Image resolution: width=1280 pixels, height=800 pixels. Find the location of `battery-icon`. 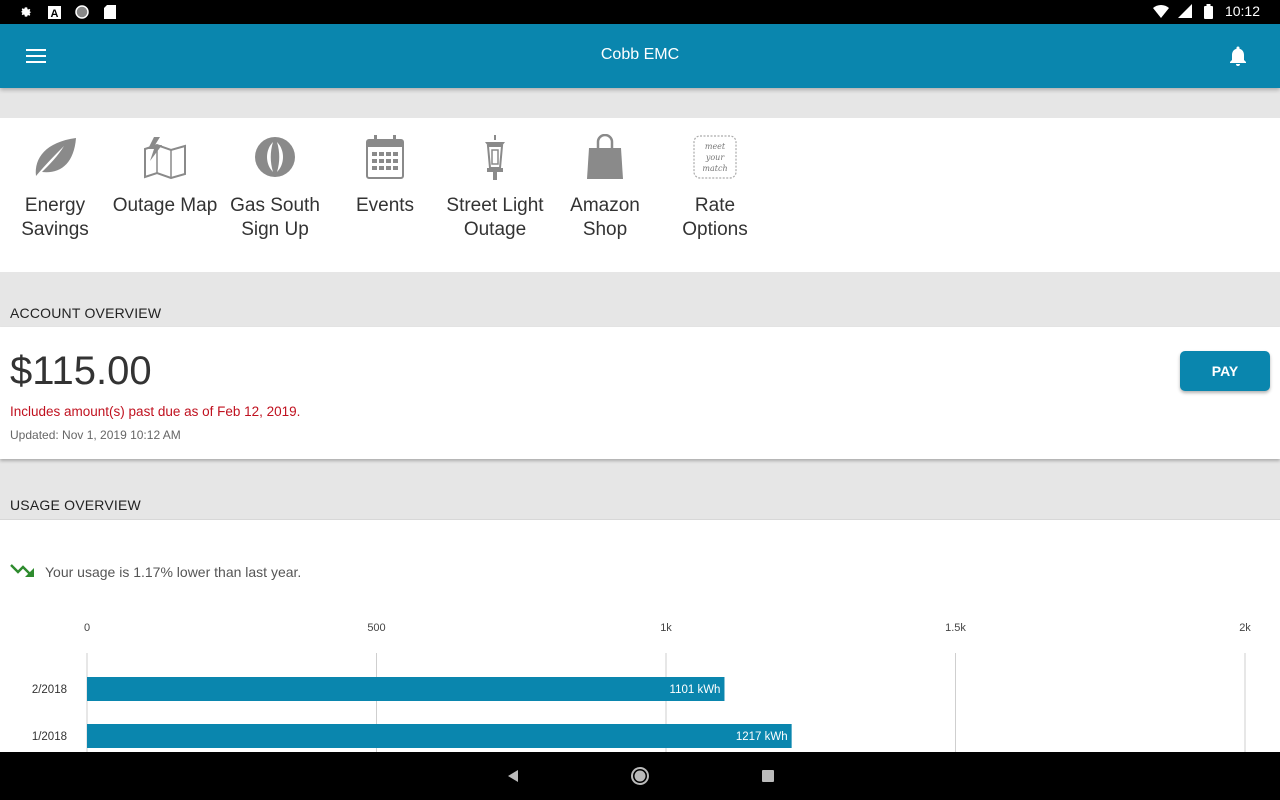

battery-icon is located at coordinates (1209, 11).